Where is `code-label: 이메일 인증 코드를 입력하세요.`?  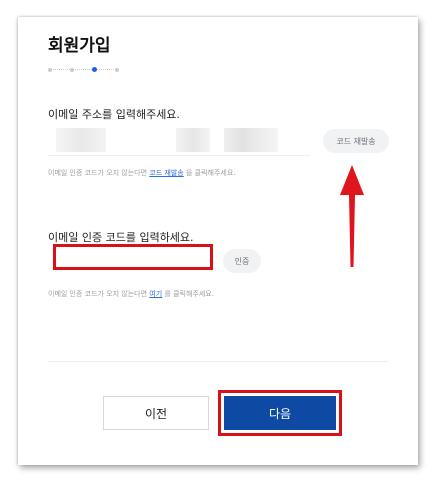
code-label: 이메일 인증 코드를 입력하세요. is located at coordinates (121, 237).